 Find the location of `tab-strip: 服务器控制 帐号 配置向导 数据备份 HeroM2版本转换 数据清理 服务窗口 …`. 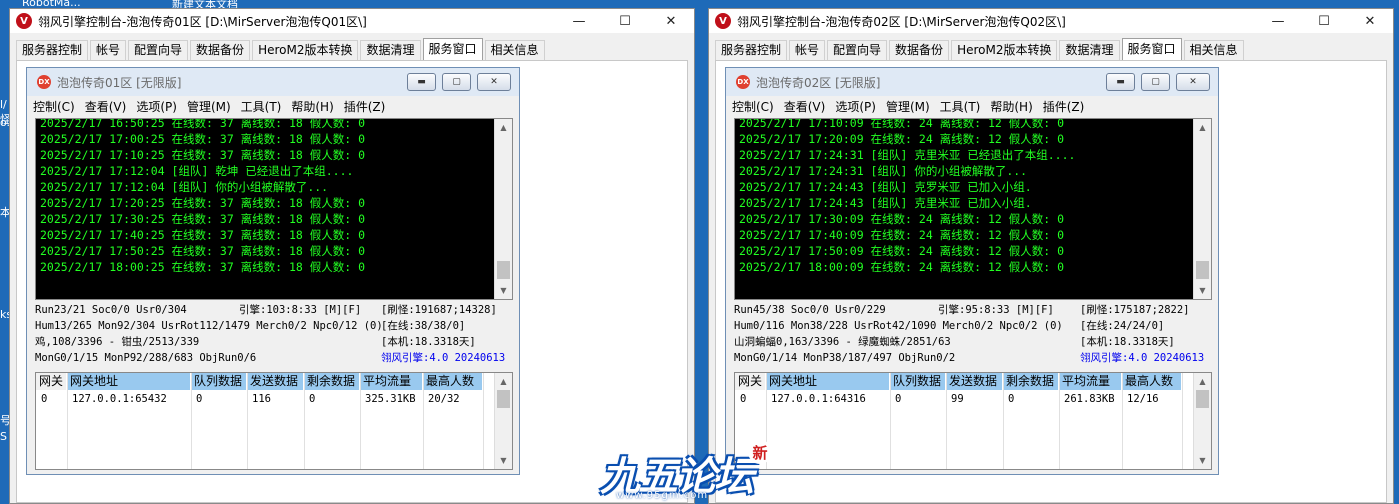

tab-strip: 服务器控制 帐号 配置向导 数据备份 HeroM2版本转换 数据清理 服务窗口 … is located at coordinates (980, 49).